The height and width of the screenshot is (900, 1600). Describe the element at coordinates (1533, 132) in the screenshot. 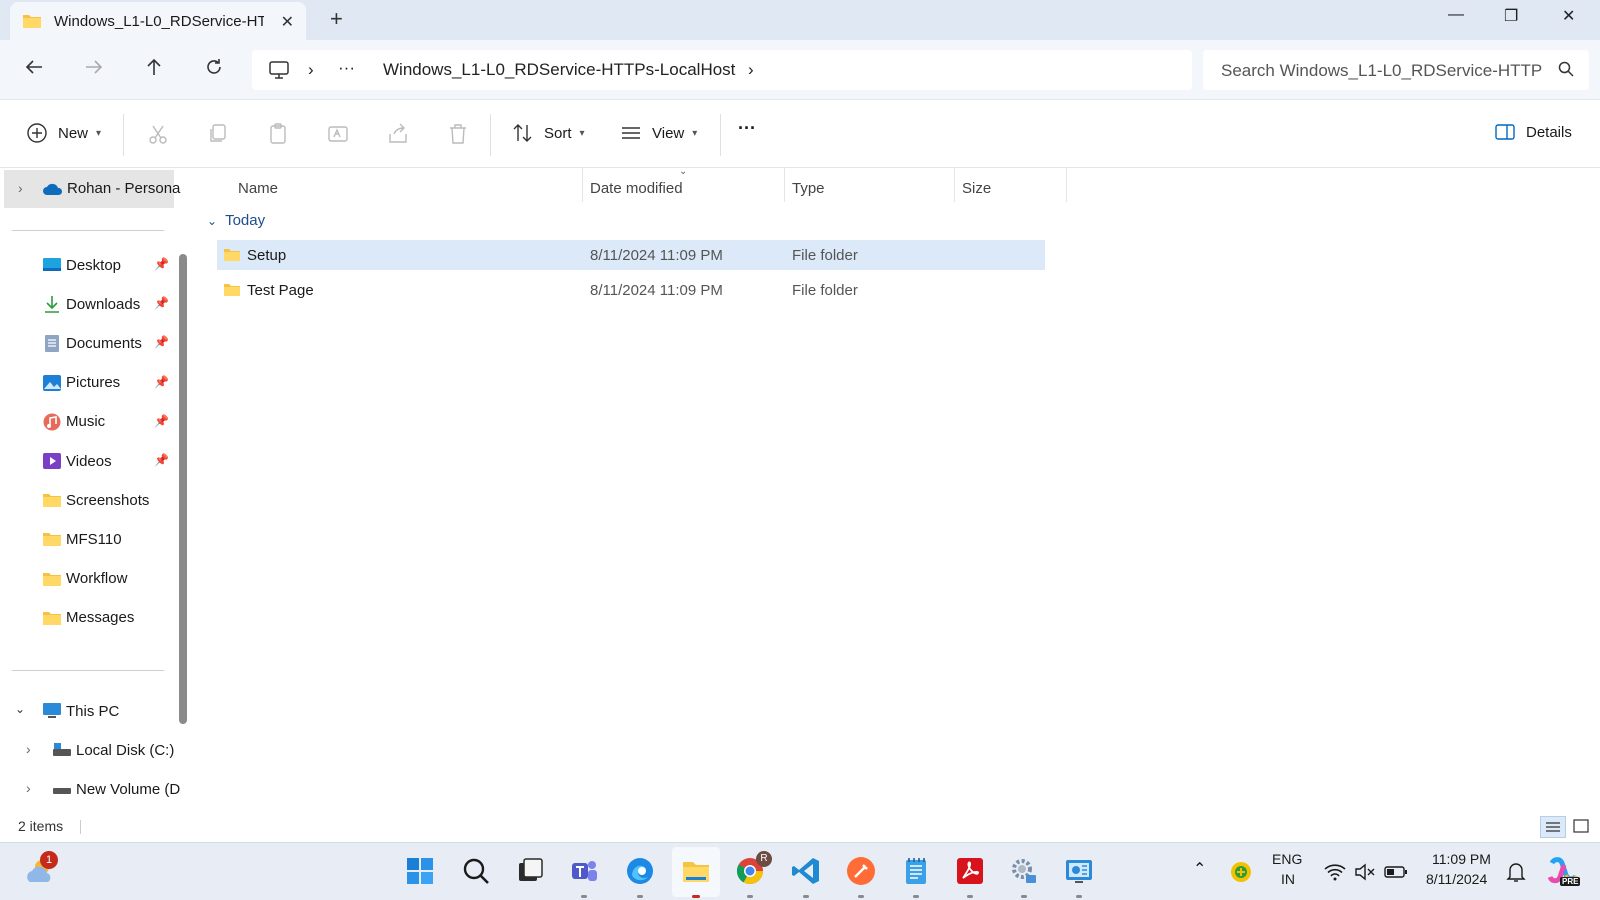

I see `details-button: Details` at that location.